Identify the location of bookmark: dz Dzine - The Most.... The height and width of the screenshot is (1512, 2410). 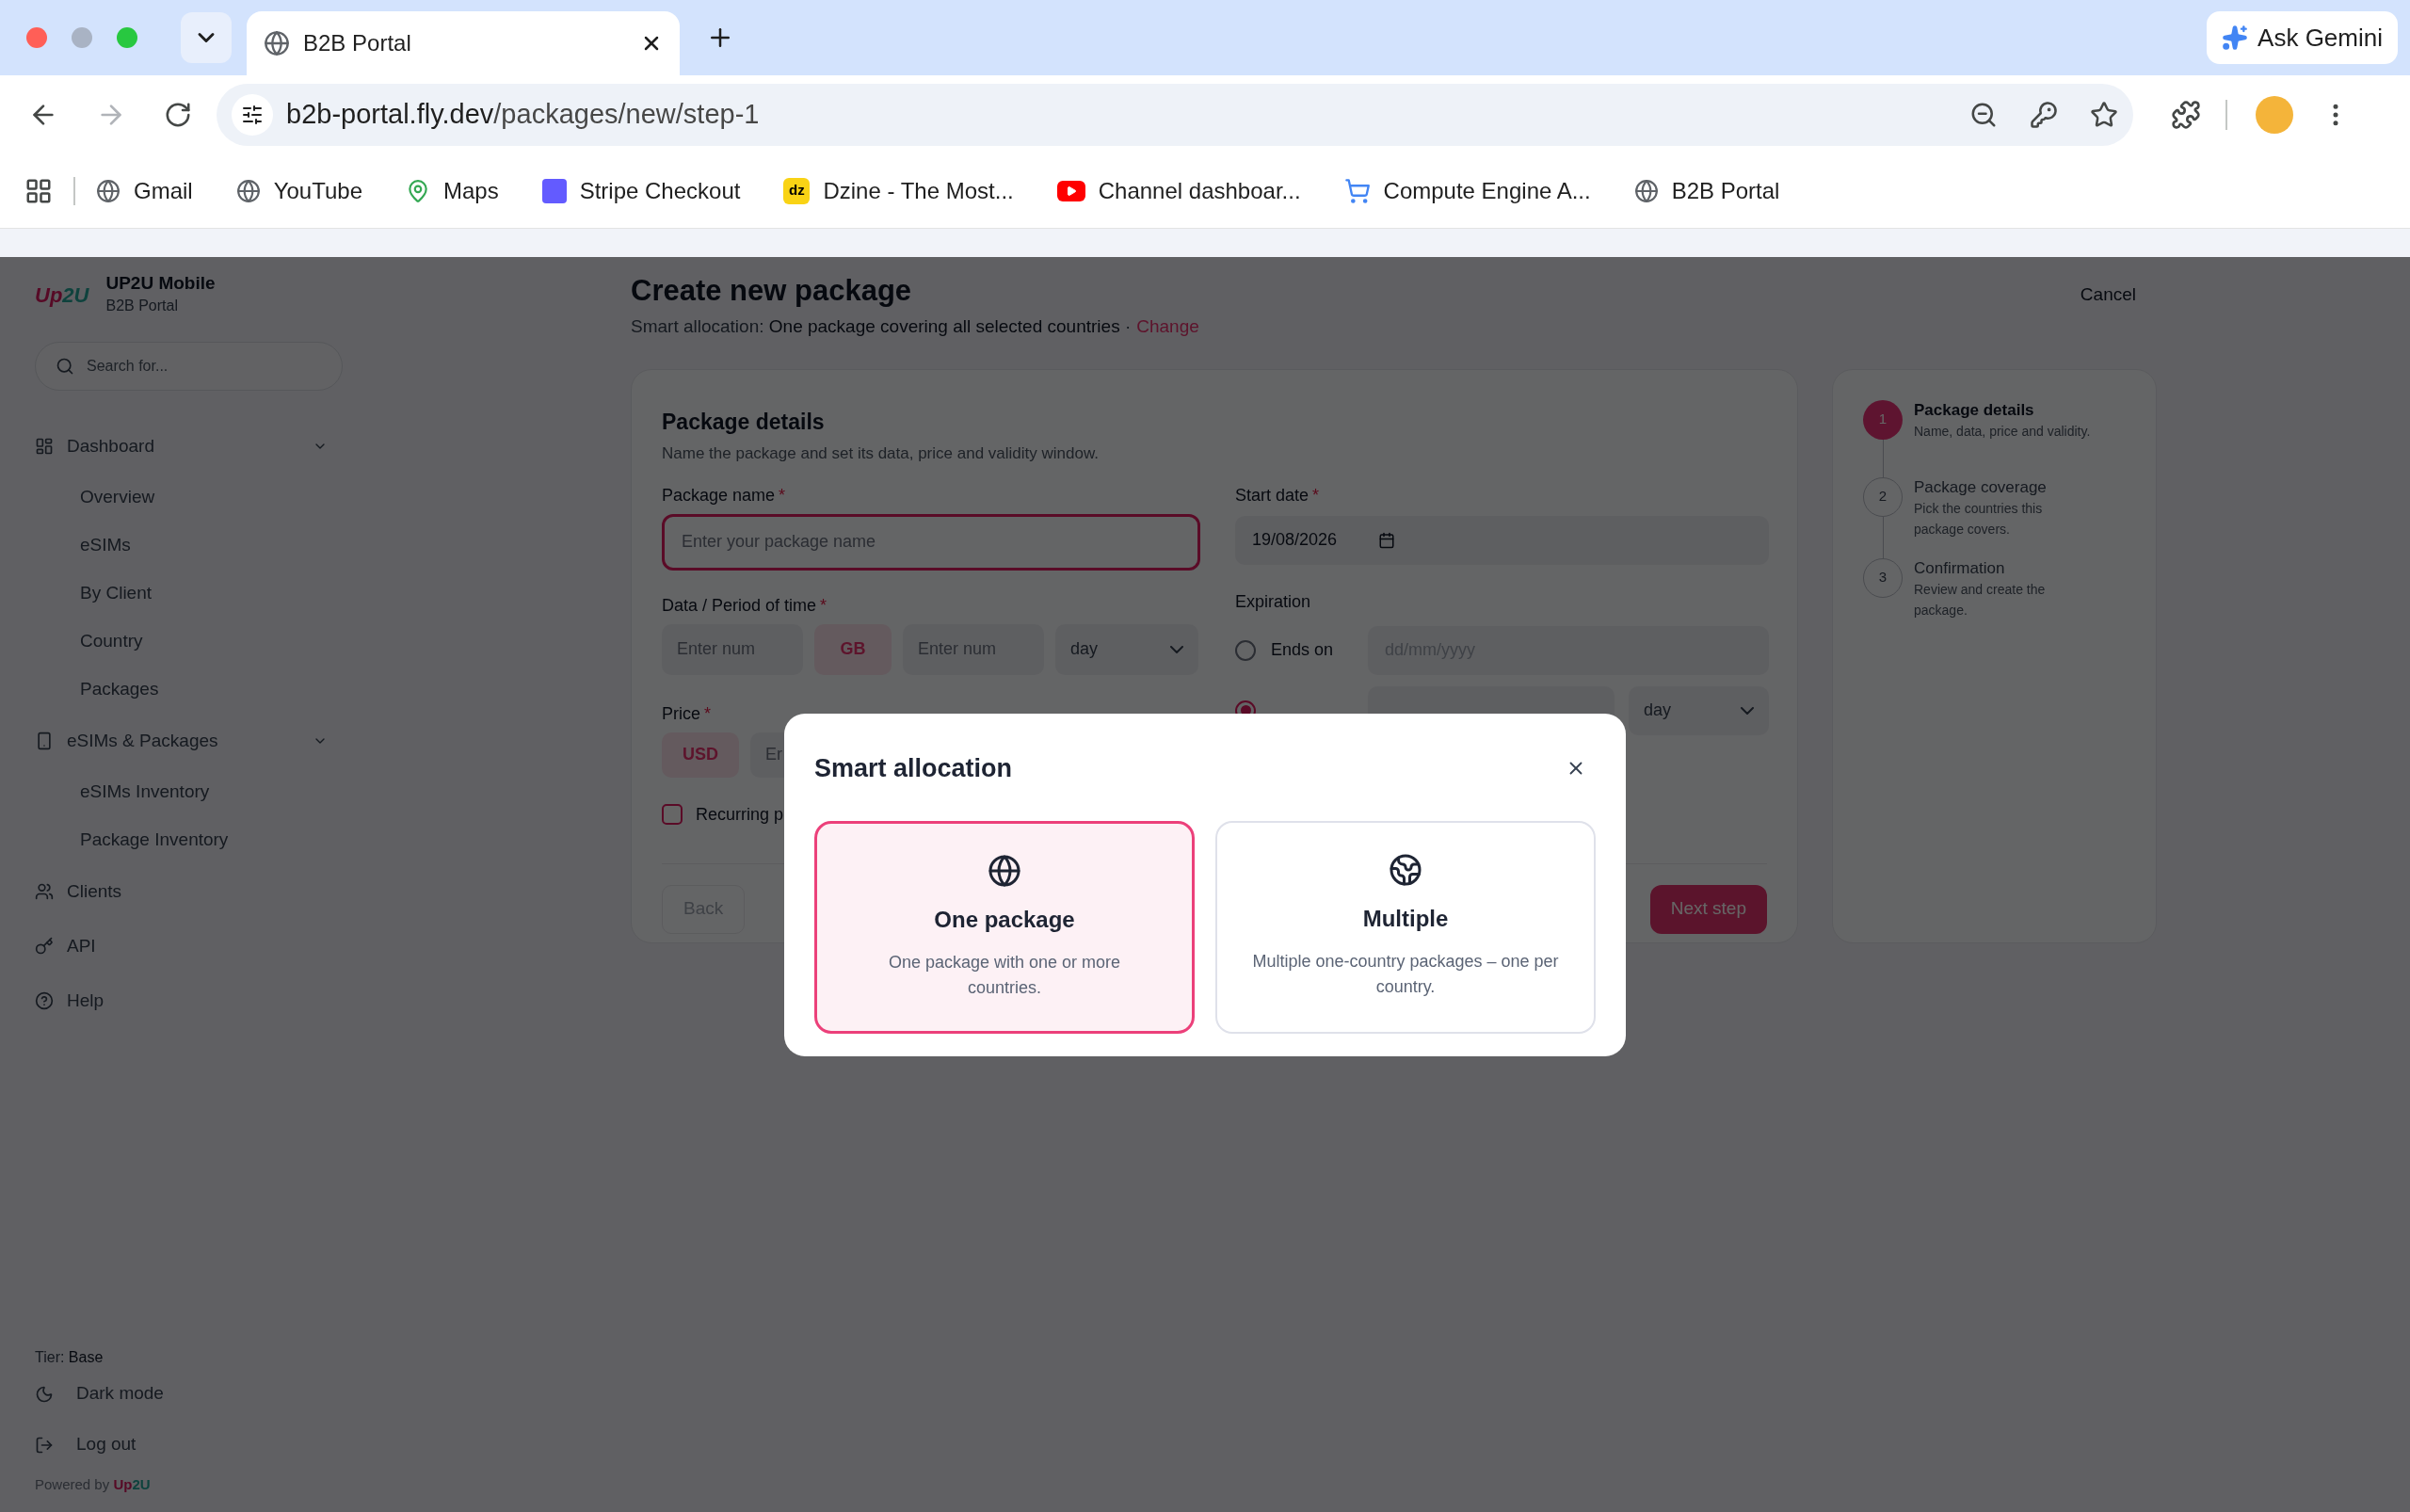
(899, 190).